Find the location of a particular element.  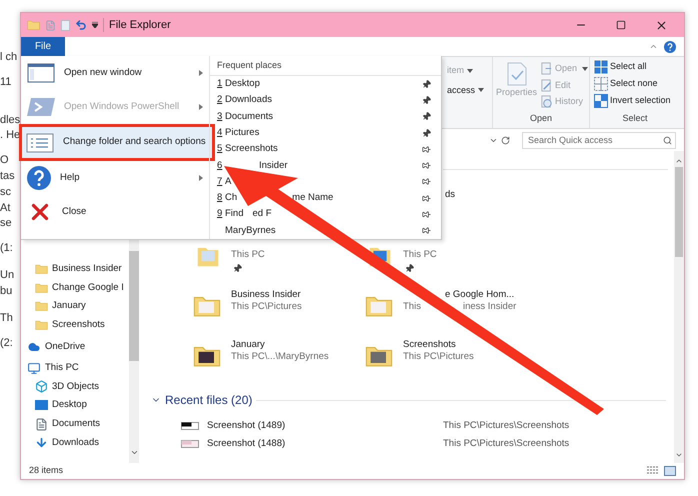

frequent-place-name: Downloads is located at coordinates (248, 100).